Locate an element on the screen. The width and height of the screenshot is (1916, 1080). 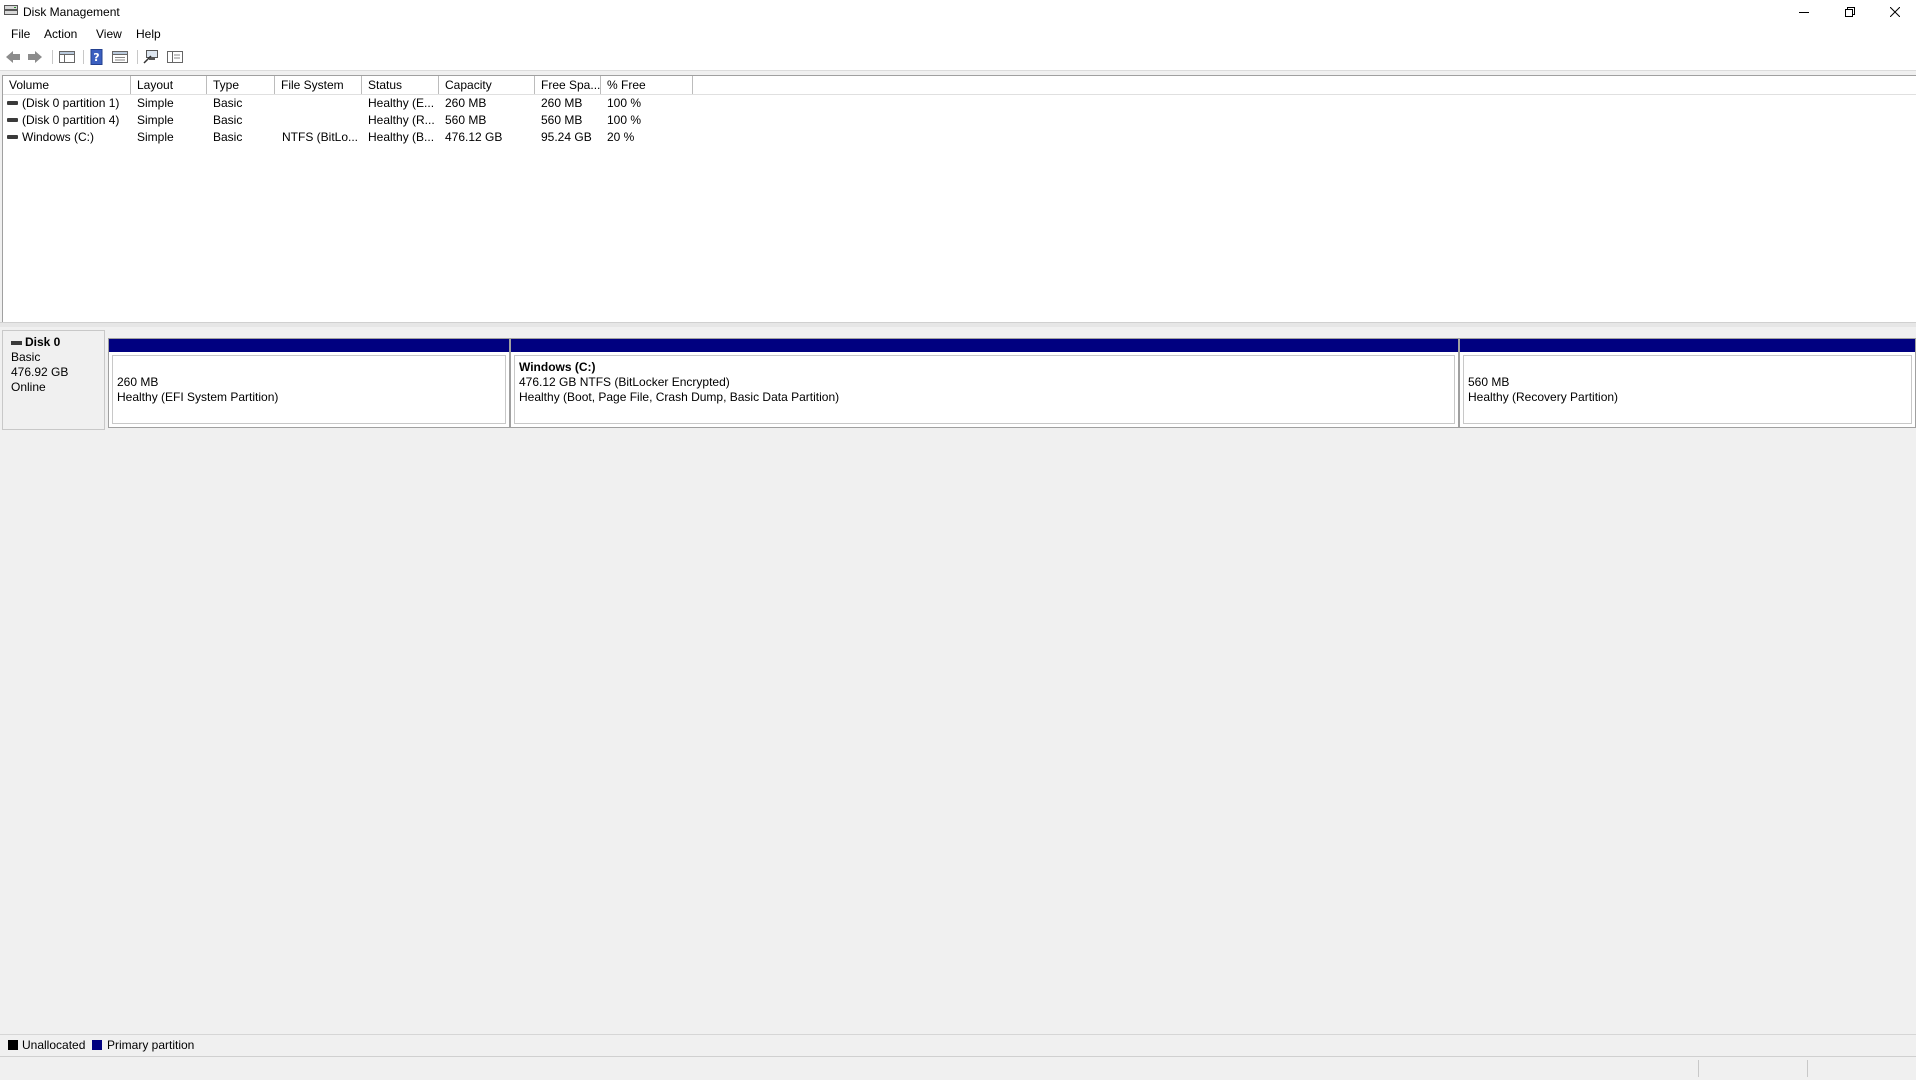
back-arrow-icon is located at coordinates (13, 57).